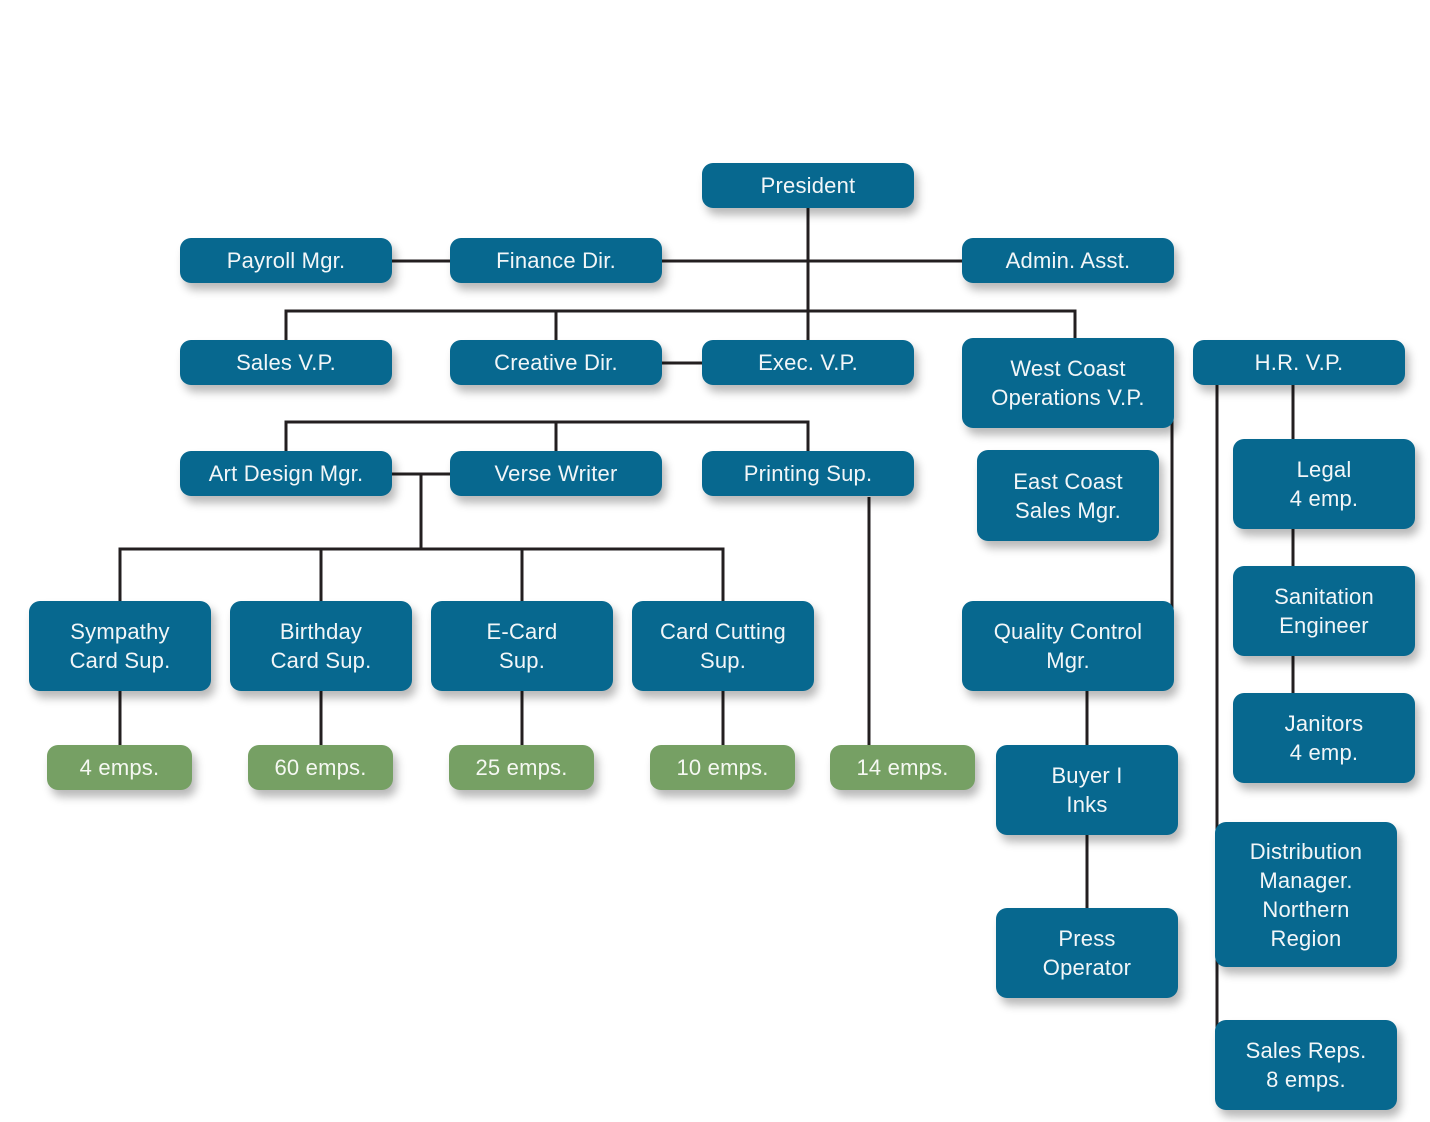 This screenshot has height=1122, width=1430. Describe the element at coordinates (1068, 383) in the screenshot. I see `node-west-coast-ops-vp: West Coast Operations V.P.` at that location.